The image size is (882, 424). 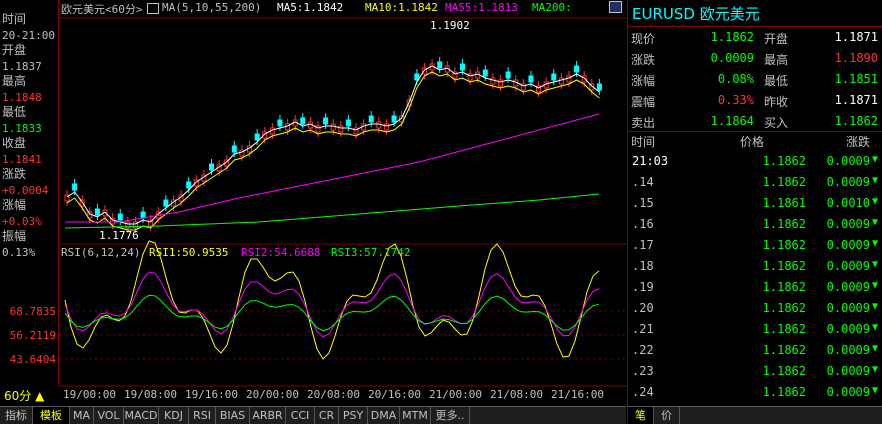 What do you see at coordinates (14, 112) in the screenshot?
I see `info-label: 最低` at bounding box center [14, 112].